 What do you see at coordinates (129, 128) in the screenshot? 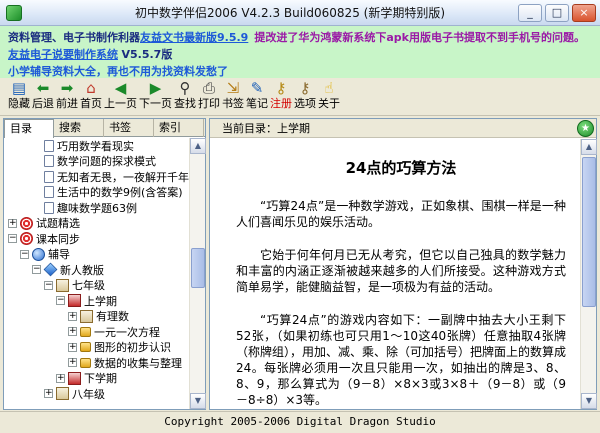
I see `tab-bookmarks: 书签` at bounding box center [129, 128].